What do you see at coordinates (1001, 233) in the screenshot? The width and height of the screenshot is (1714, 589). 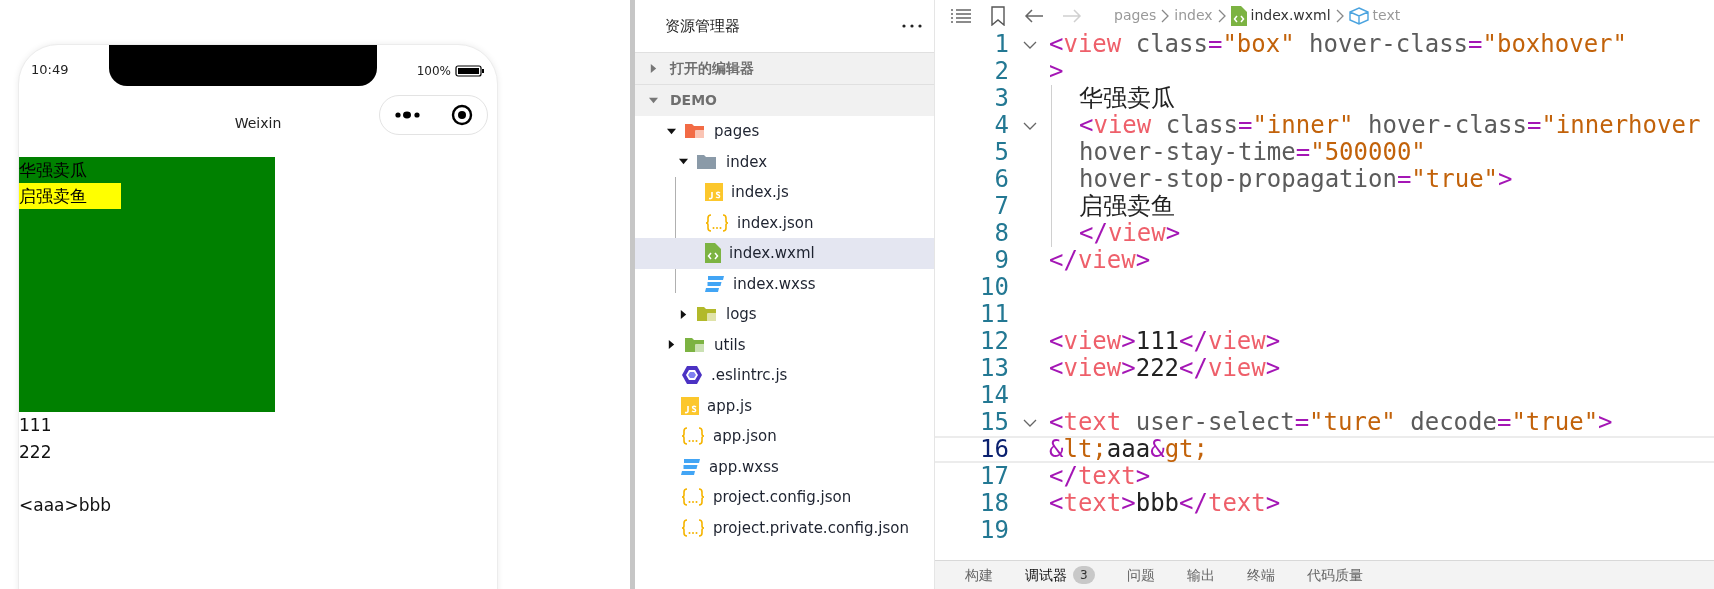 I see `line-number: 8` at bounding box center [1001, 233].